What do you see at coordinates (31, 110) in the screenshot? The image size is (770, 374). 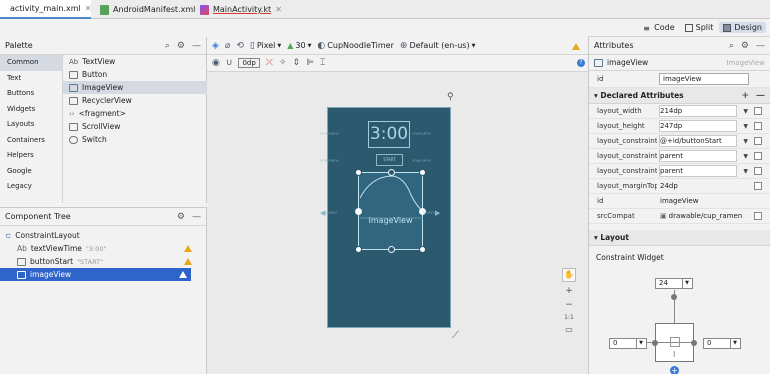 I see `category-widgets: Widgets` at bounding box center [31, 110].